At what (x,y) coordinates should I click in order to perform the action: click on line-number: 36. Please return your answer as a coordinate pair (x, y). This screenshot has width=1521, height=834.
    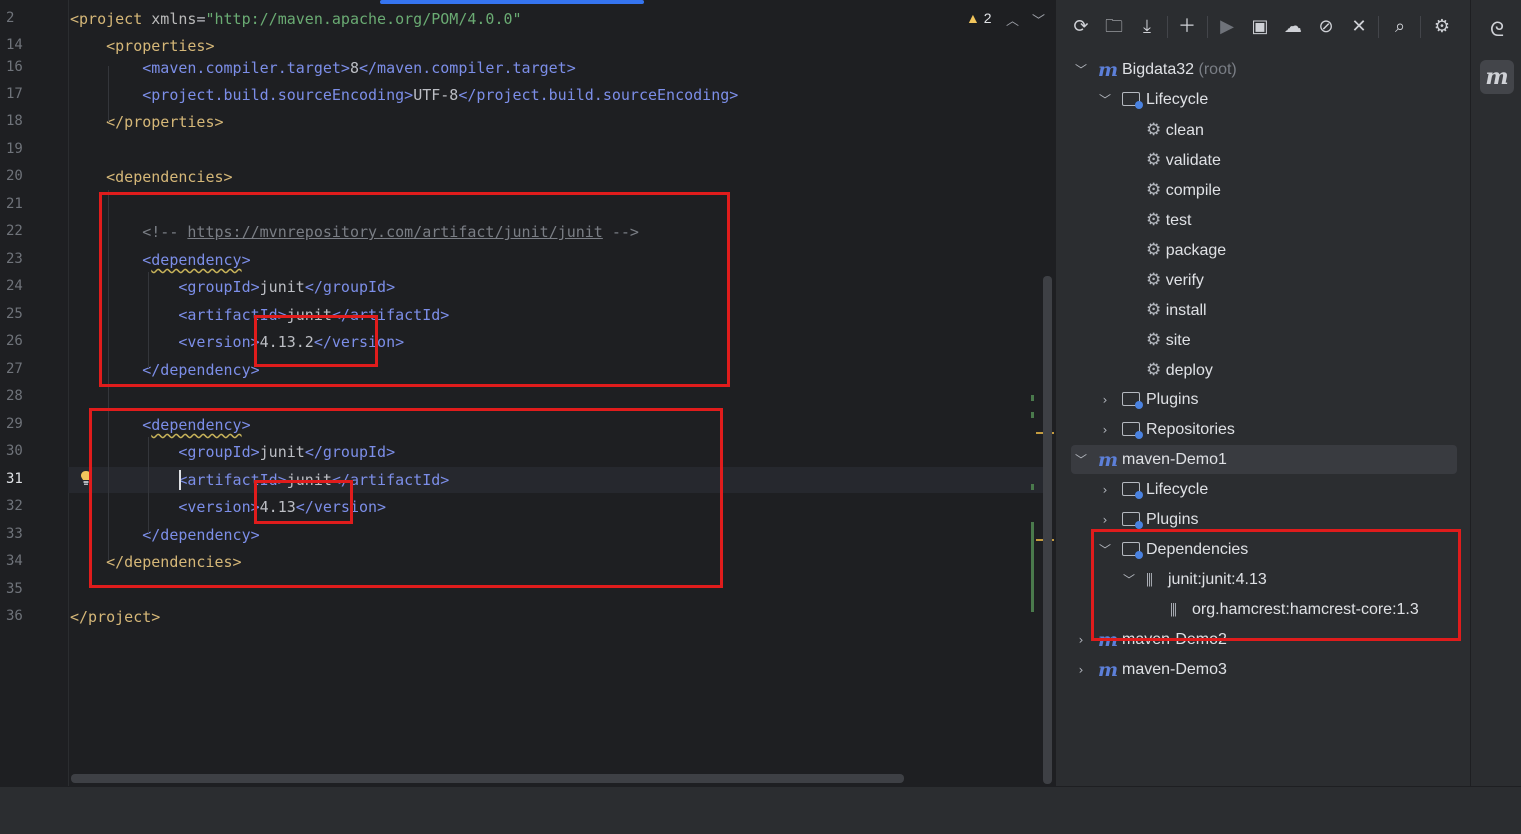
    Looking at the image, I should click on (14, 616).